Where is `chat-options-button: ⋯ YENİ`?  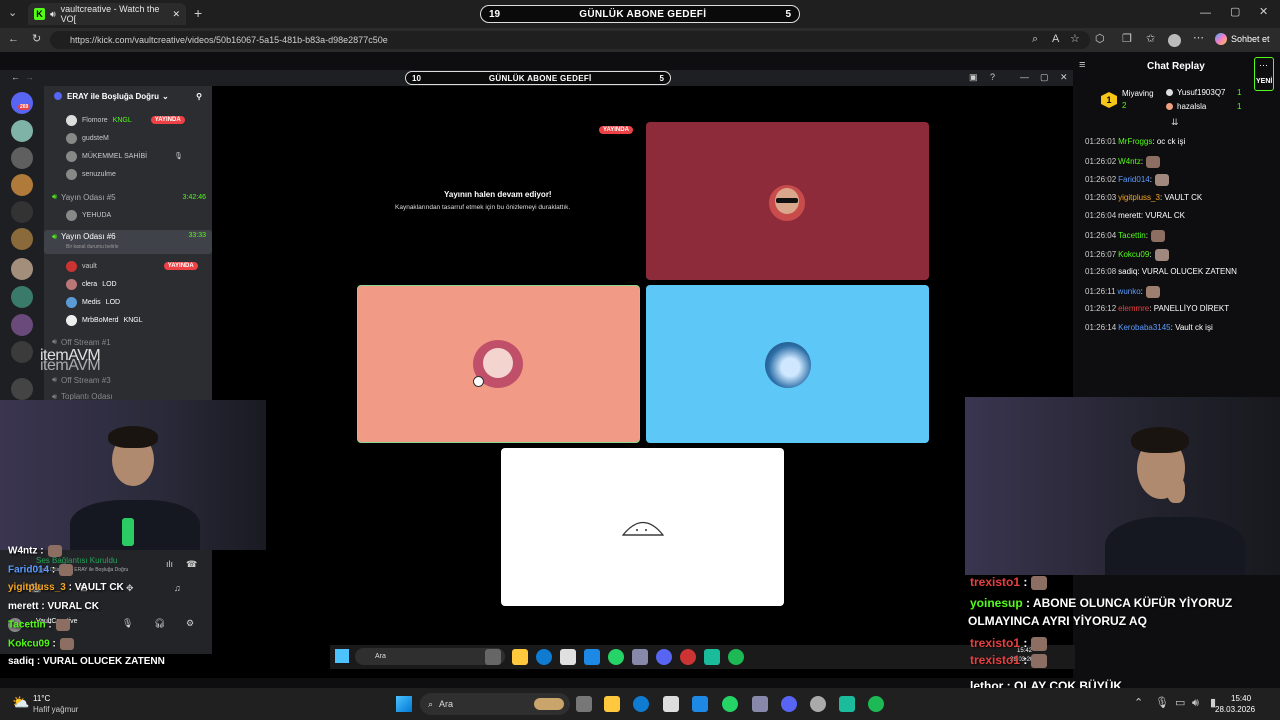
chat-options-button: ⋯ YENİ is located at coordinates (1264, 74).